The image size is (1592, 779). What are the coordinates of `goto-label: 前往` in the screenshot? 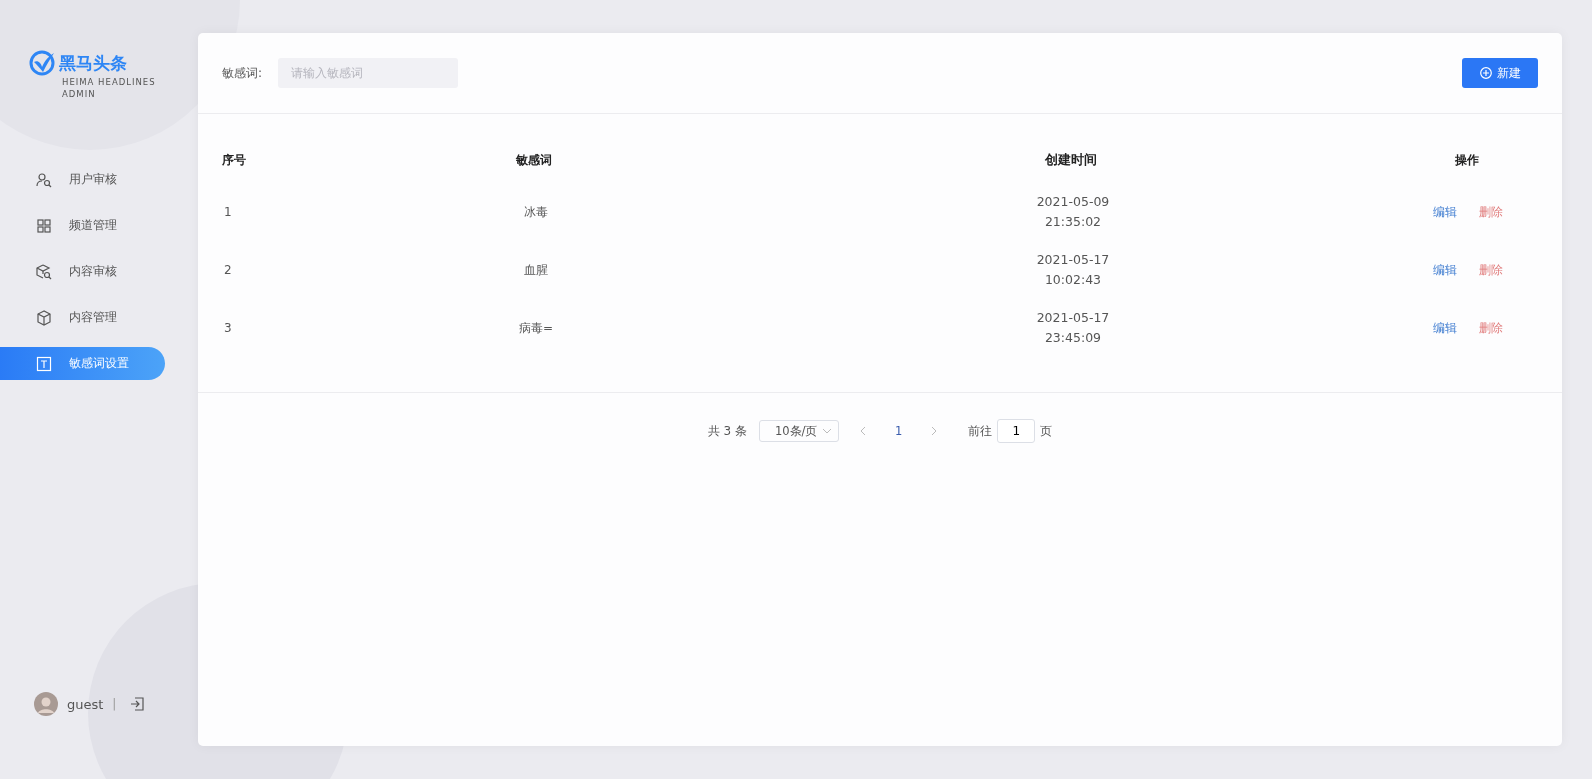 It's located at (980, 431).